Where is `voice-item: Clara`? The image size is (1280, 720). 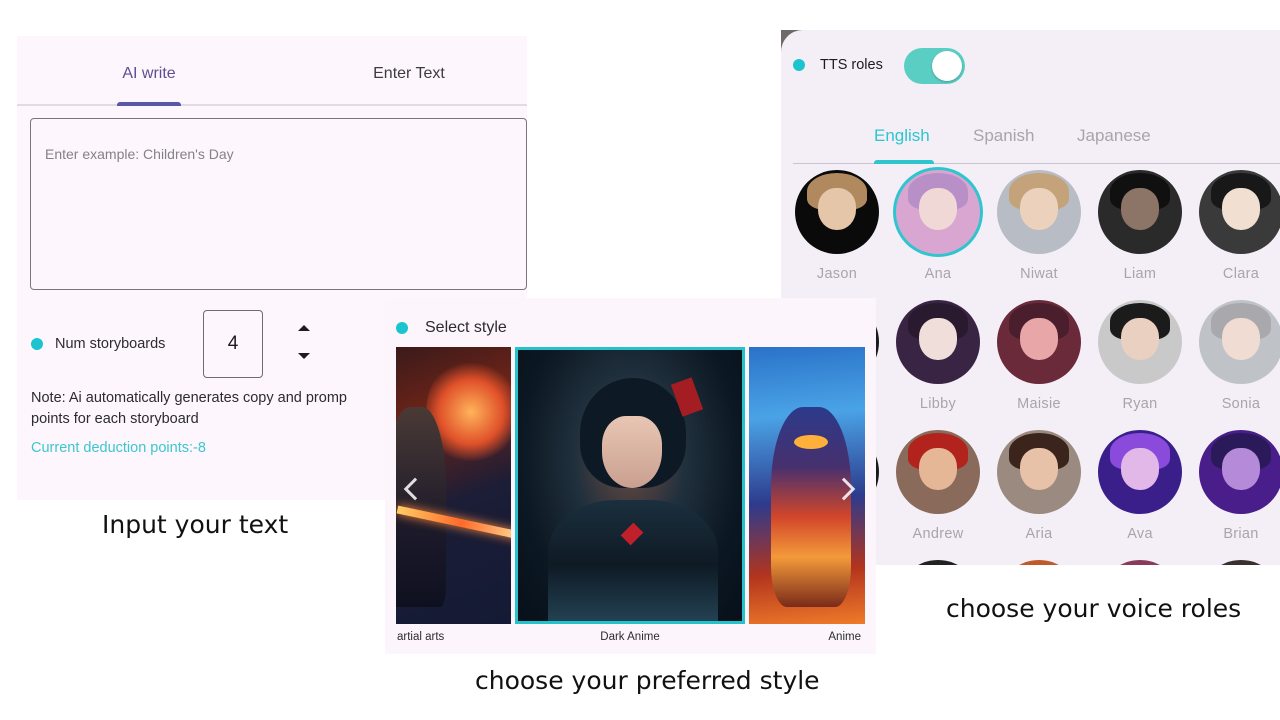 voice-item: Clara is located at coordinates (1238, 226).